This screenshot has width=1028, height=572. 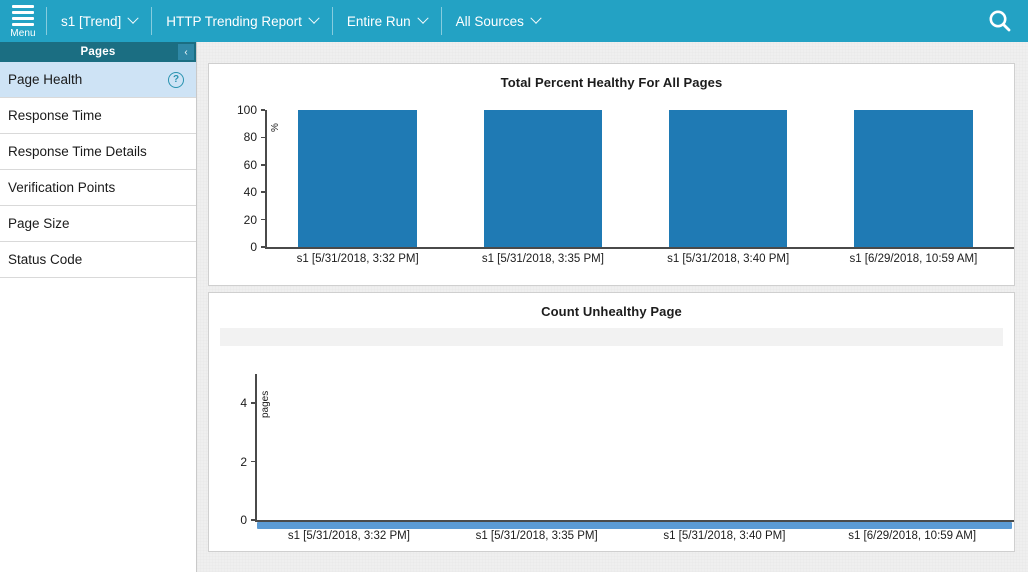 What do you see at coordinates (98, 80) in the screenshot?
I see `sidebar-item-page-health: Page Health ?` at bounding box center [98, 80].